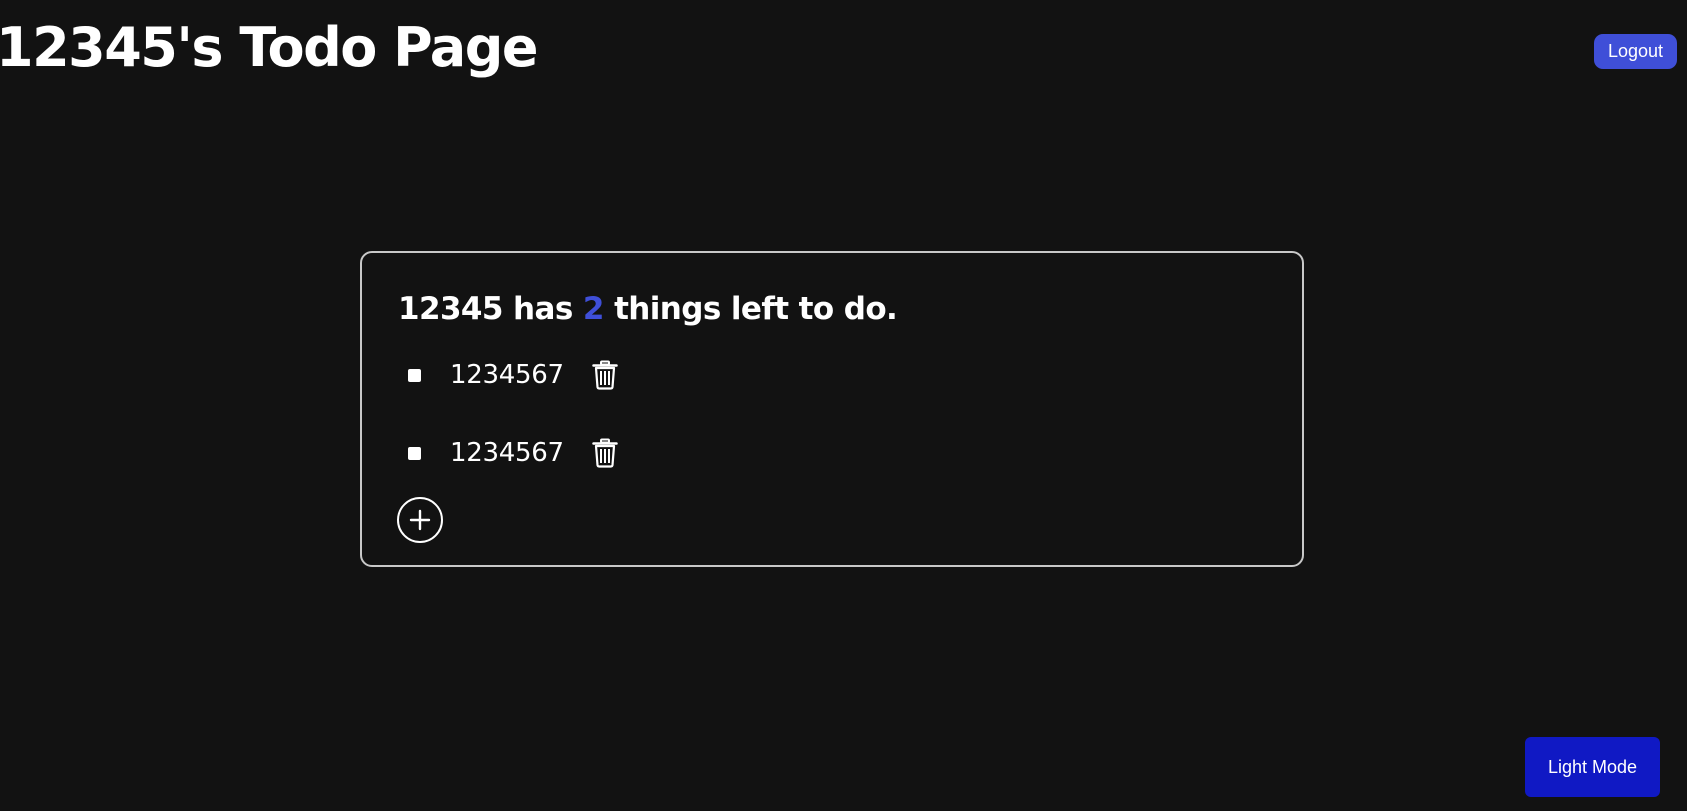 This screenshot has width=1687, height=811. What do you see at coordinates (1592, 767) in the screenshot?
I see `light-mode-toggle-button: Light Mode` at bounding box center [1592, 767].